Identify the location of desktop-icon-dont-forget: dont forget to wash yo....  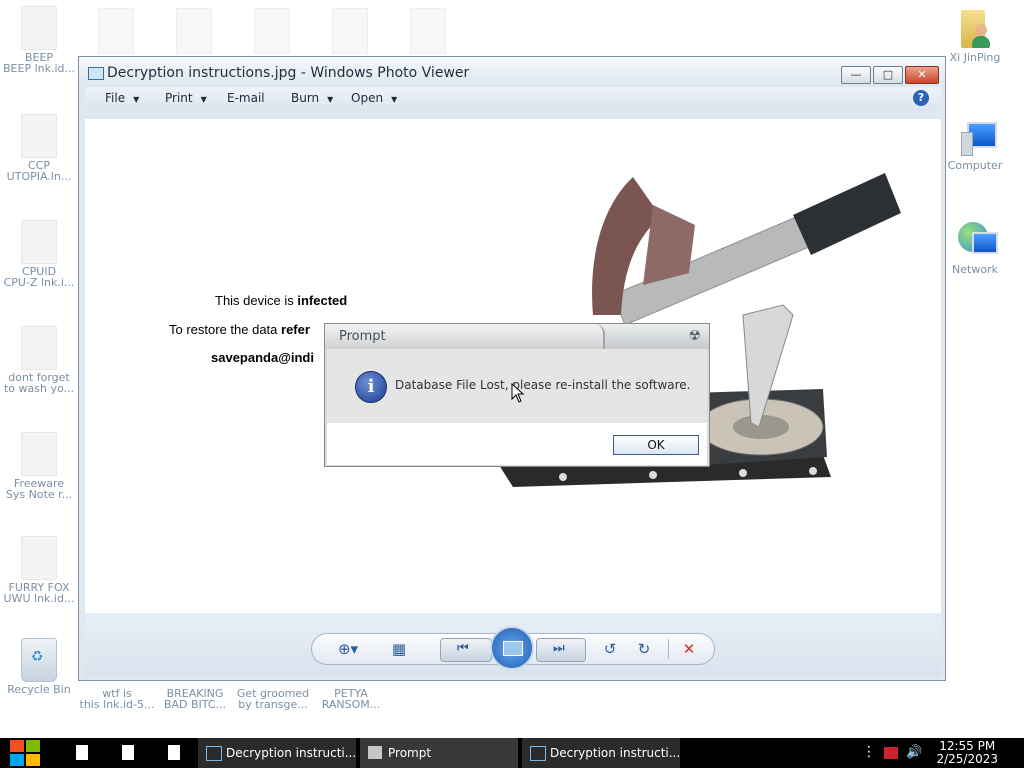
(39, 360).